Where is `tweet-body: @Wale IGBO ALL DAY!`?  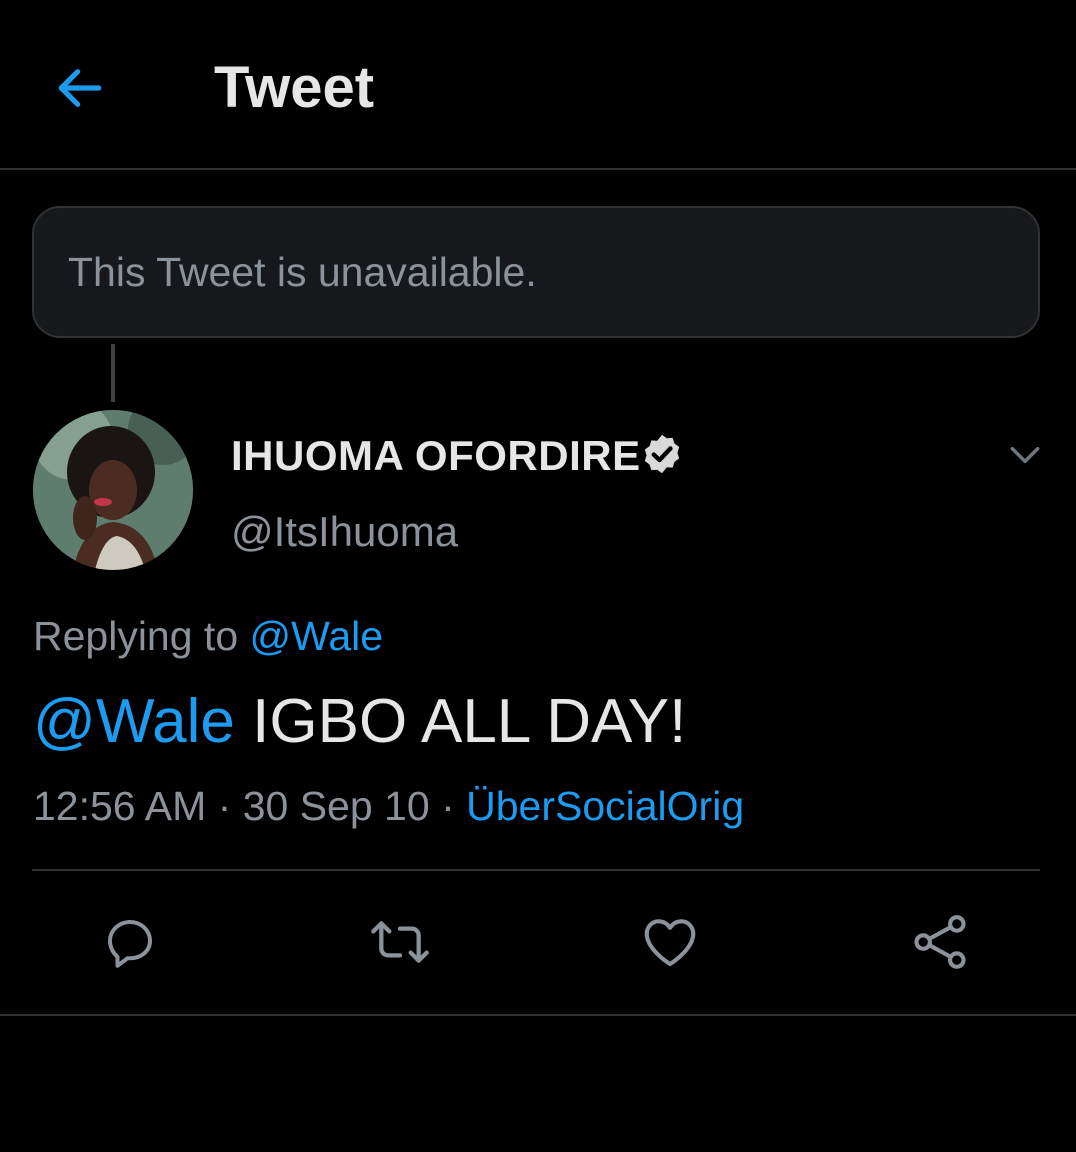
tweet-body: @Wale IGBO ALL DAY! is located at coordinates (359, 722).